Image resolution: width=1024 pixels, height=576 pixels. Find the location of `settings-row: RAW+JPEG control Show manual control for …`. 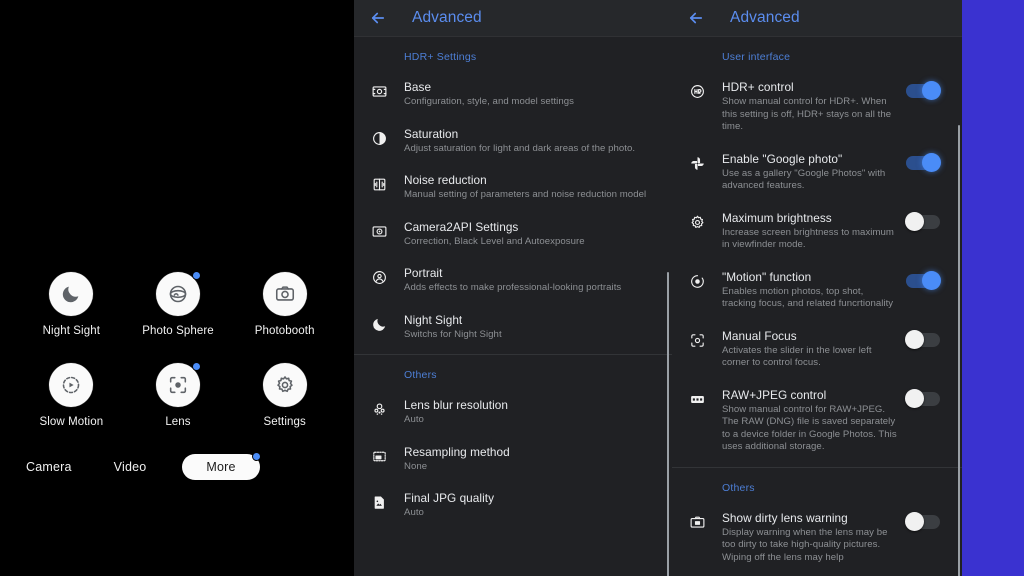

settings-row: RAW+JPEG control Show manual control for … is located at coordinates (817, 421).